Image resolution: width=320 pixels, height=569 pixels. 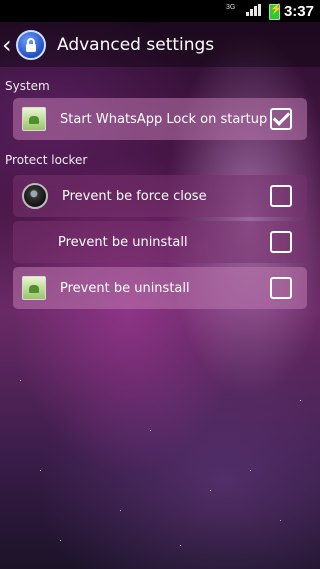 I want to click on lock-app-icon, so click(x=31, y=44).